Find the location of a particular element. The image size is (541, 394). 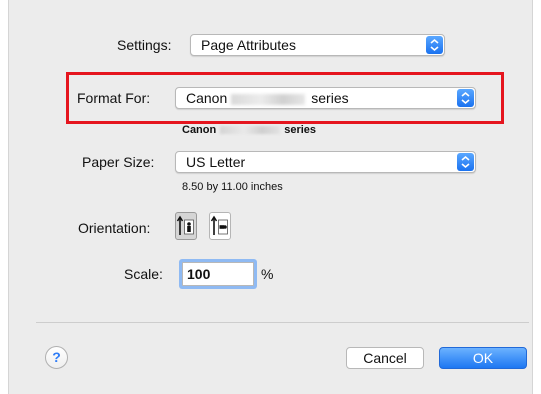

paper-size-label: Paper Size: is located at coordinates (118, 162).